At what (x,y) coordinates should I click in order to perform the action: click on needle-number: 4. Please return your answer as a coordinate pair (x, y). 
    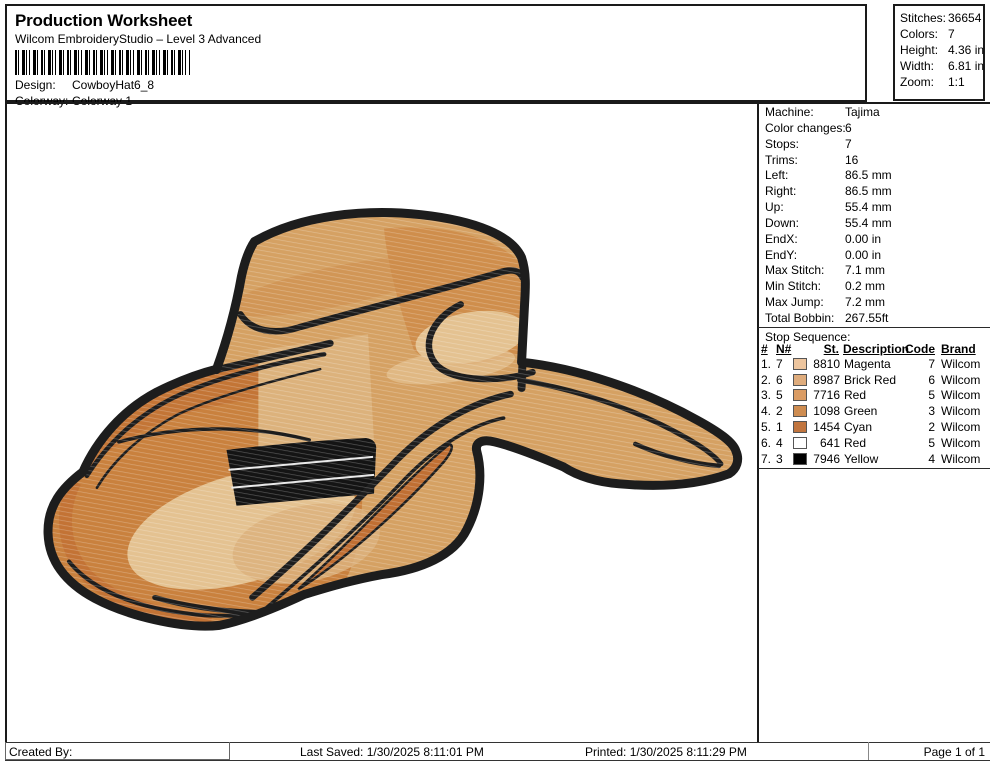
    Looking at the image, I should click on (779, 442).